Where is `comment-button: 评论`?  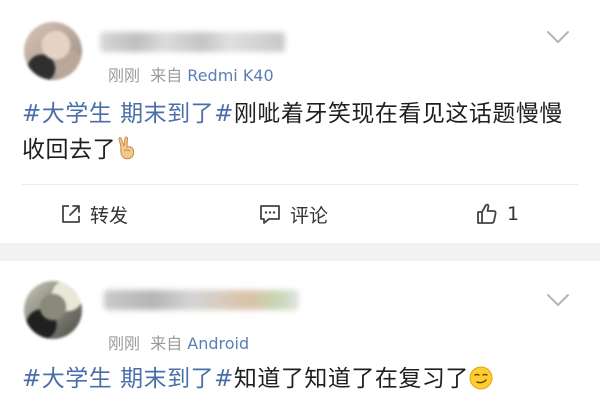
comment-button: 评论 is located at coordinates (293, 214).